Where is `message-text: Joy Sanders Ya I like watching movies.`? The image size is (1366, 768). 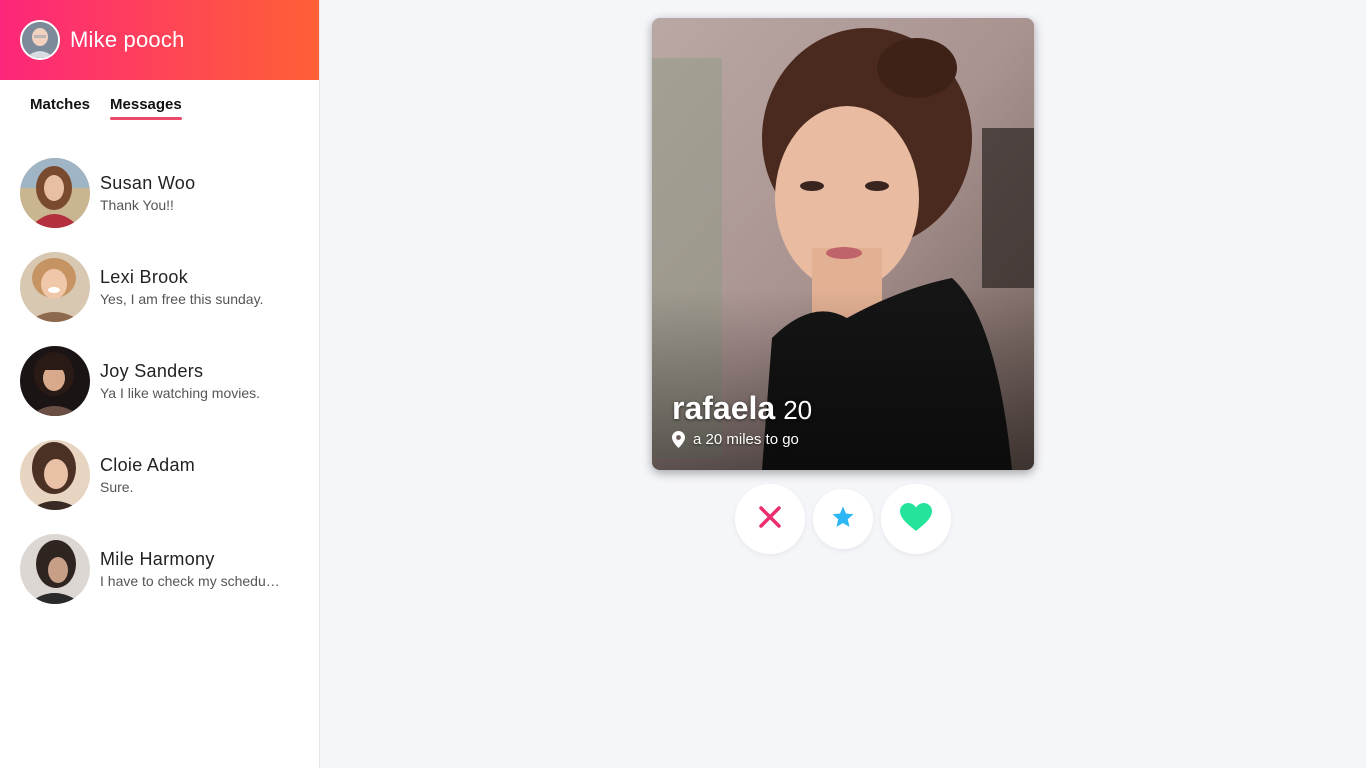 message-text: Joy Sanders Ya I like watching movies. is located at coordinates (195, 381).